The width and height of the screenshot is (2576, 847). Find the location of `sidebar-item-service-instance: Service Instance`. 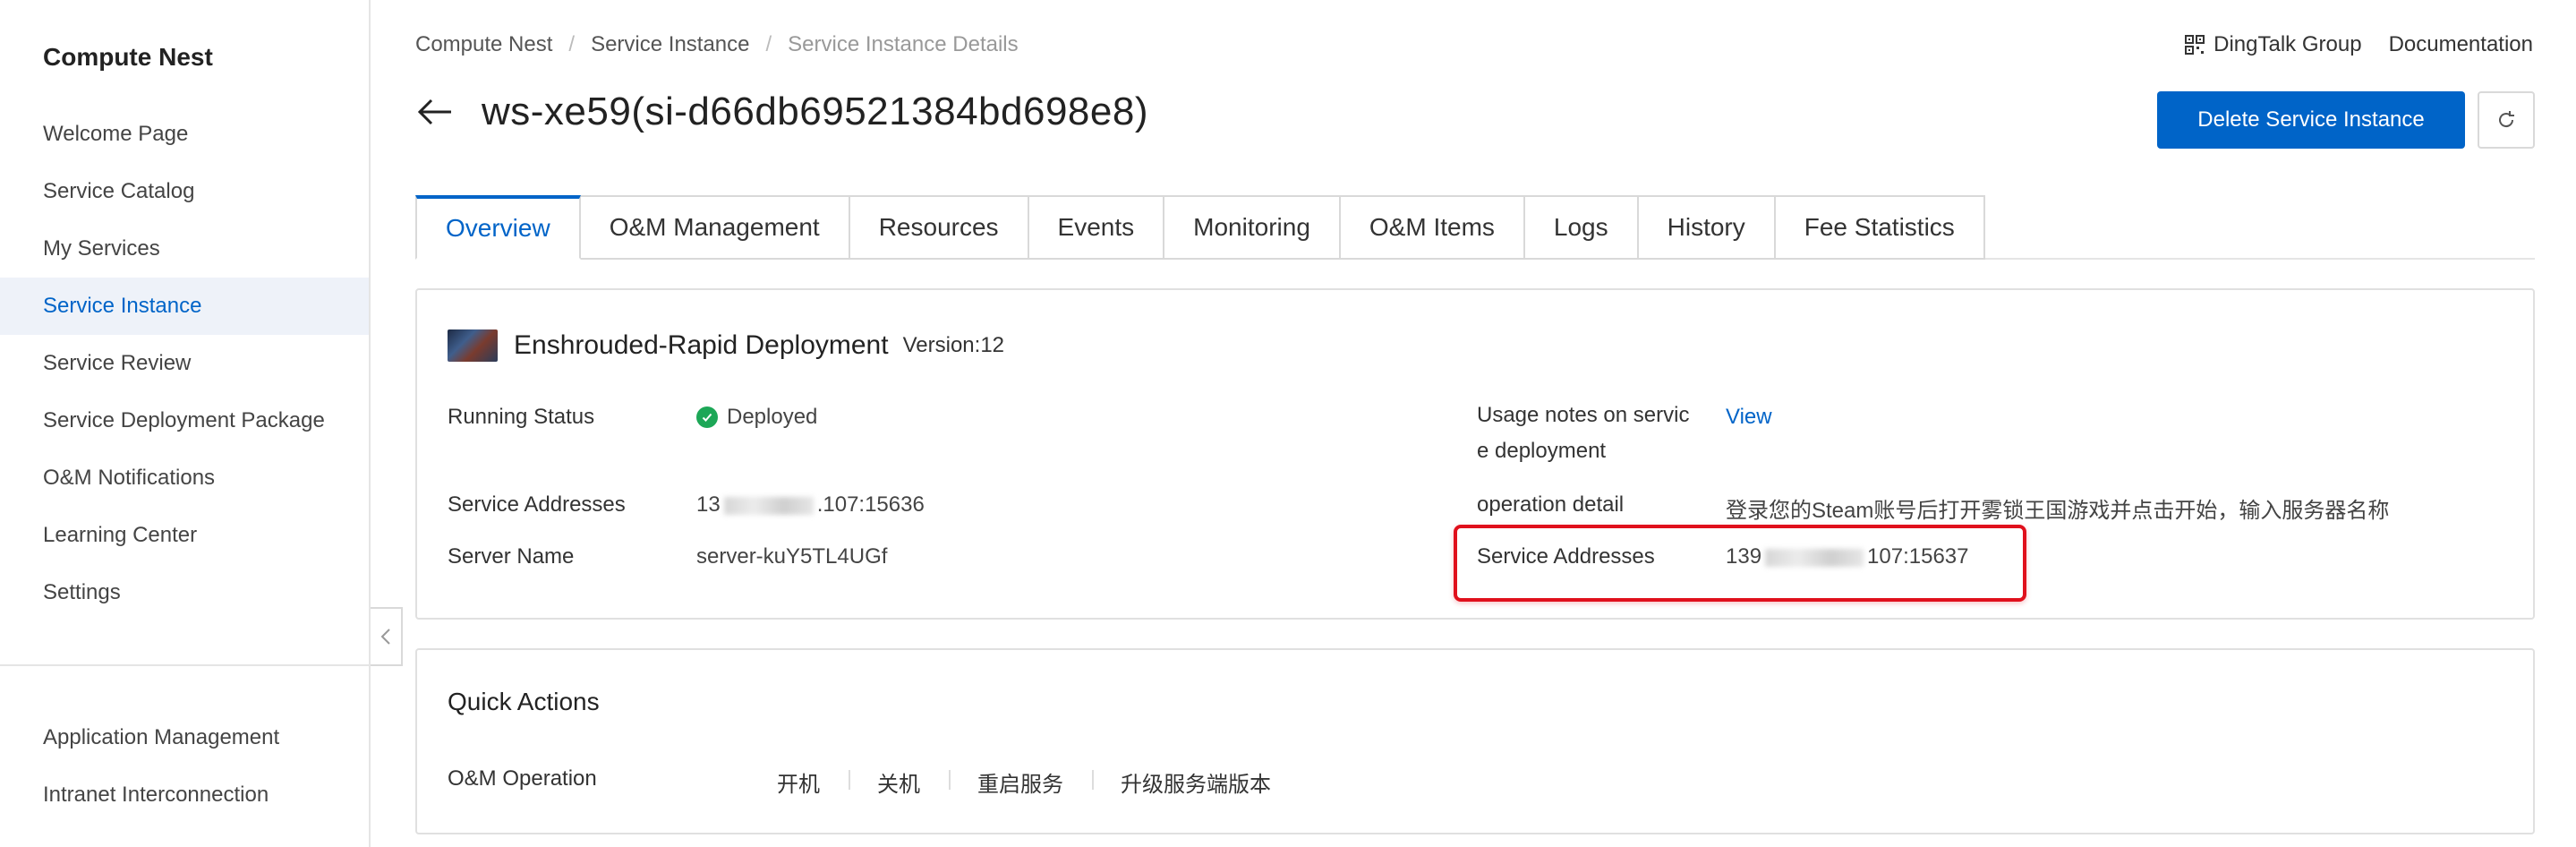

sidebar-item-service-instance: Service Instance is located at coordinates (184, 306).